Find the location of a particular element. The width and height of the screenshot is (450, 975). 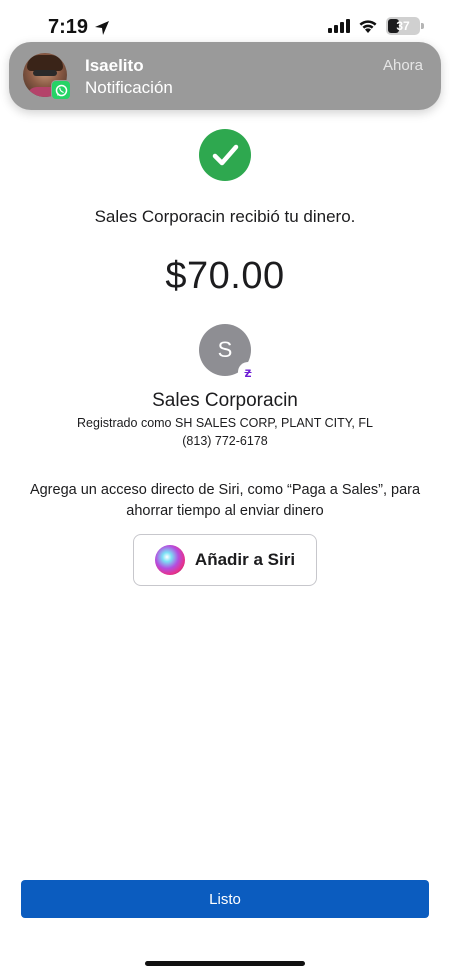

add-to-siri-label: Añadir a Siri is located at coordinates (245, 559).